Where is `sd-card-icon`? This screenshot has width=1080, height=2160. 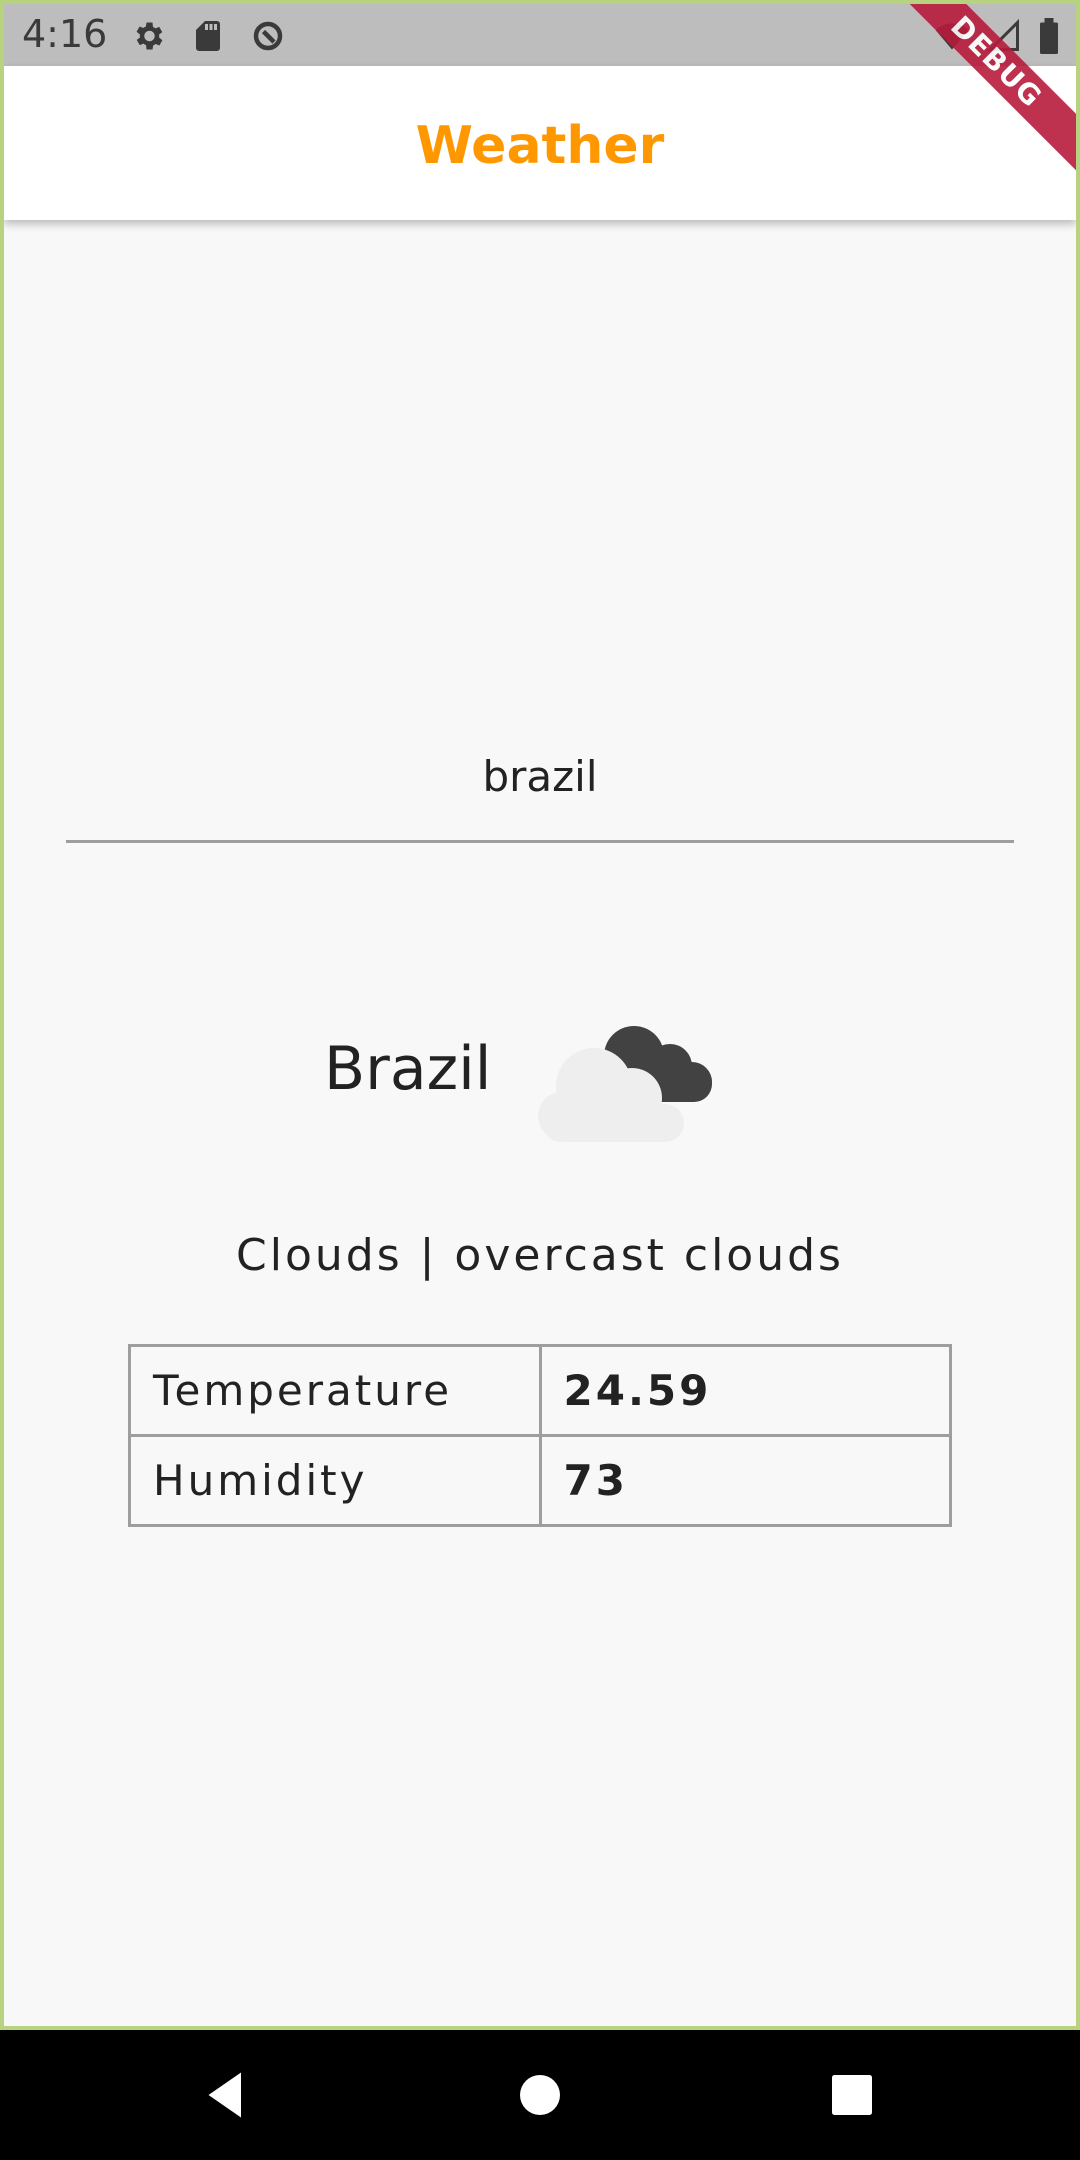 sd-card-icon is located at coordinates (208, 36).